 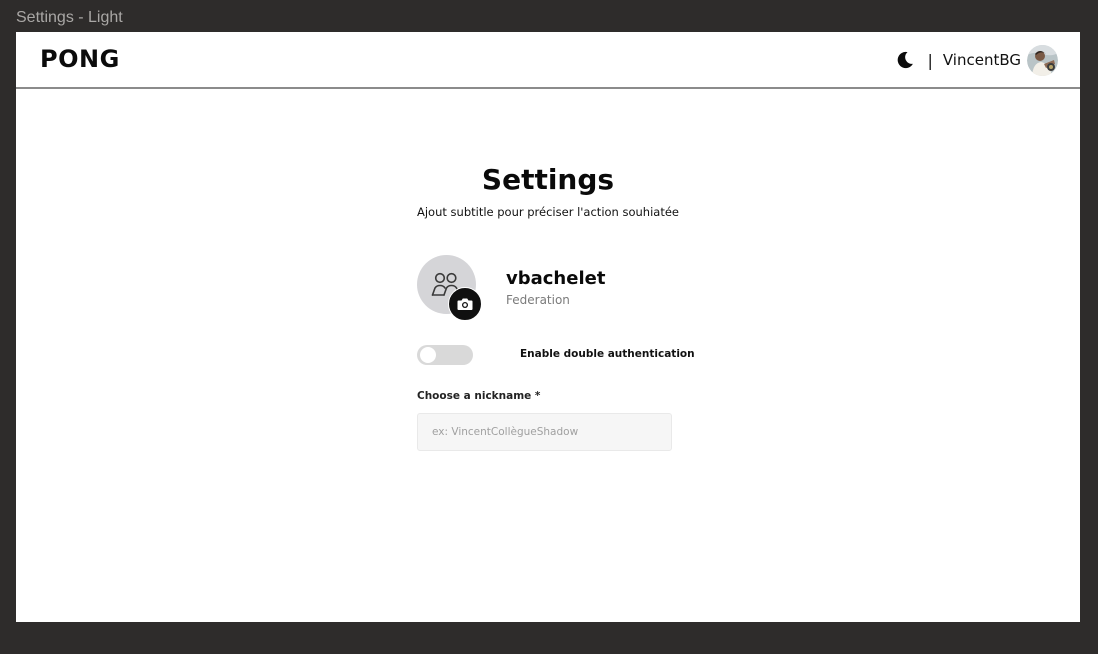 I want to click on camera-icon, so click(x=465, y=304).